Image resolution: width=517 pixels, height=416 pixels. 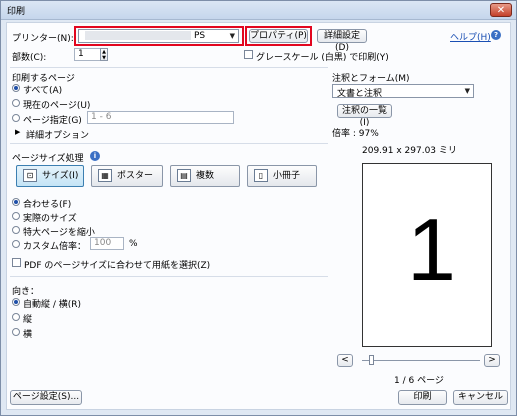 I want to click on multiple-button: ▤ 複数, so click(x=205, y=176).